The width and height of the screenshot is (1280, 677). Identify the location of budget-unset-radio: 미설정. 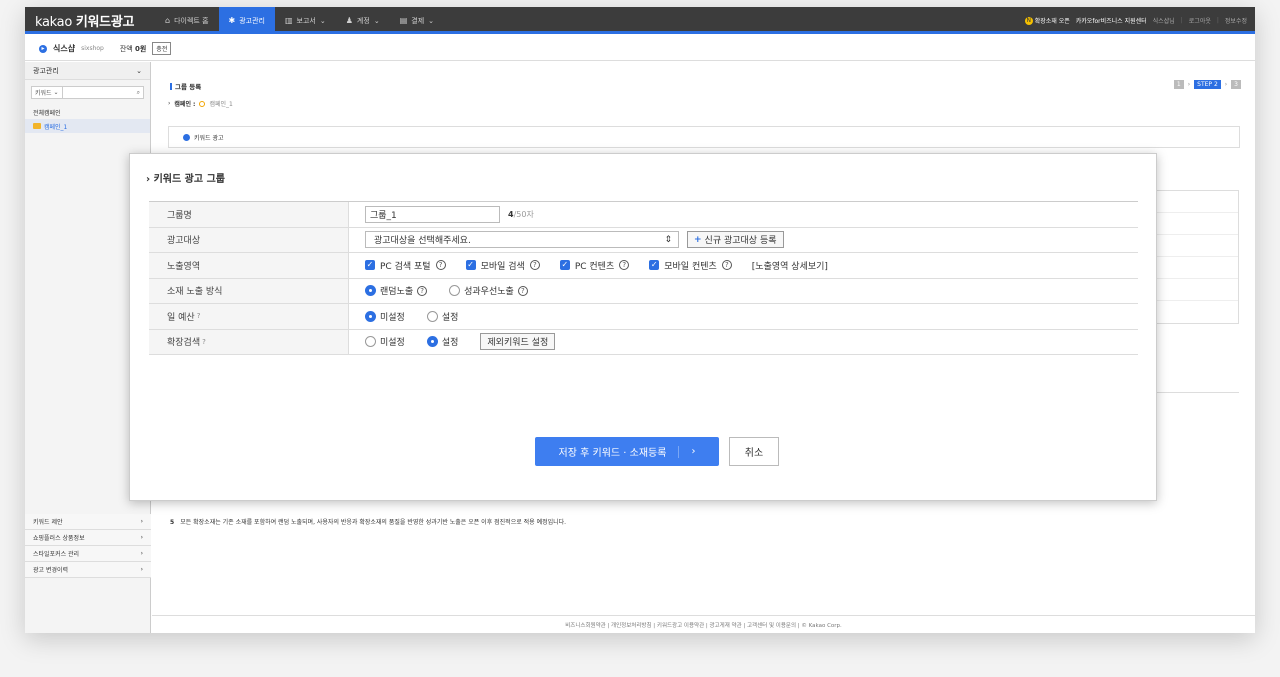
(385, 316).